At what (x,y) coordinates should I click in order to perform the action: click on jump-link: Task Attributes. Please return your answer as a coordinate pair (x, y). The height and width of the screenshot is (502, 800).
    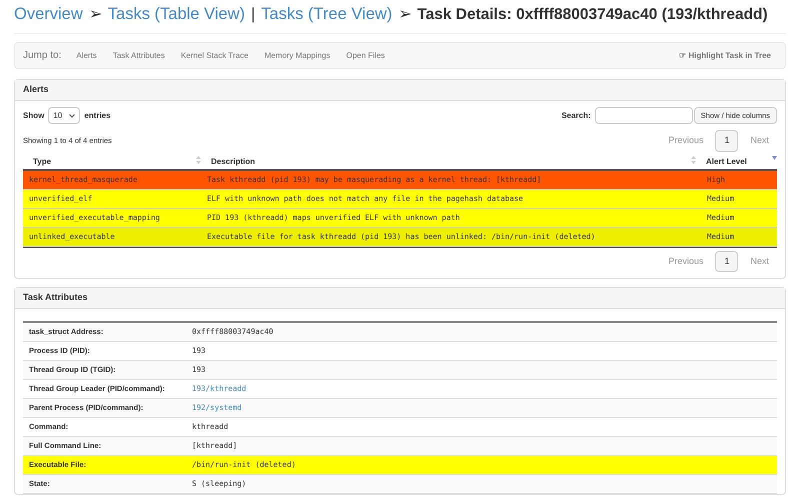
    Looking at the image, I should click on (138, 56).